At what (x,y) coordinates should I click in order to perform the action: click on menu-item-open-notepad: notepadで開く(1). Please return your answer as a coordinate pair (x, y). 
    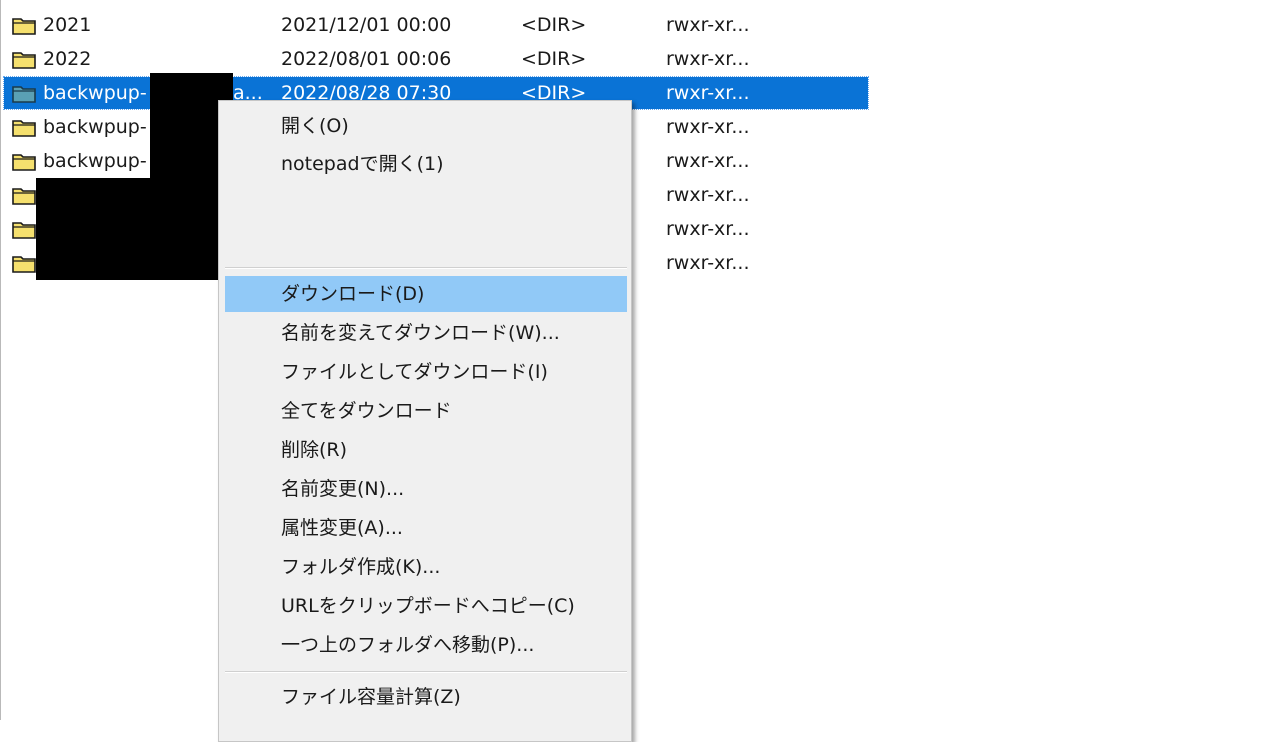
    Looking at the image, I should click on (426, 164).